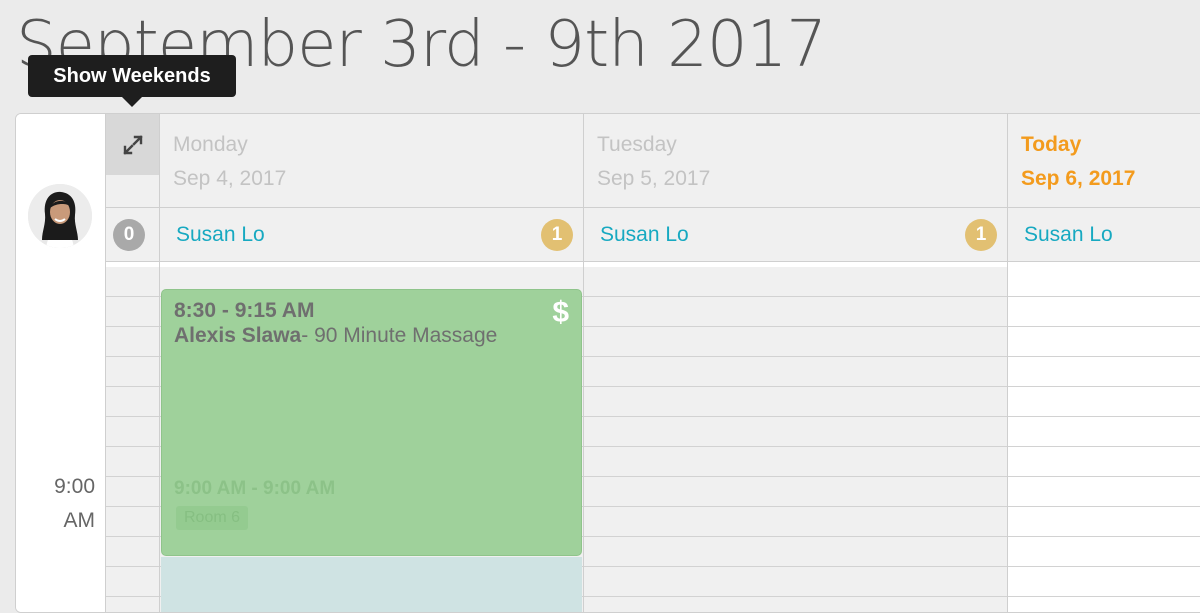 Image resolution: width=1200 pixels, height=613 pixels. What do you see at coordinates (1051, 144) in the screenshot?
I see `day-name: Today` at bounding box center [1051, 144].